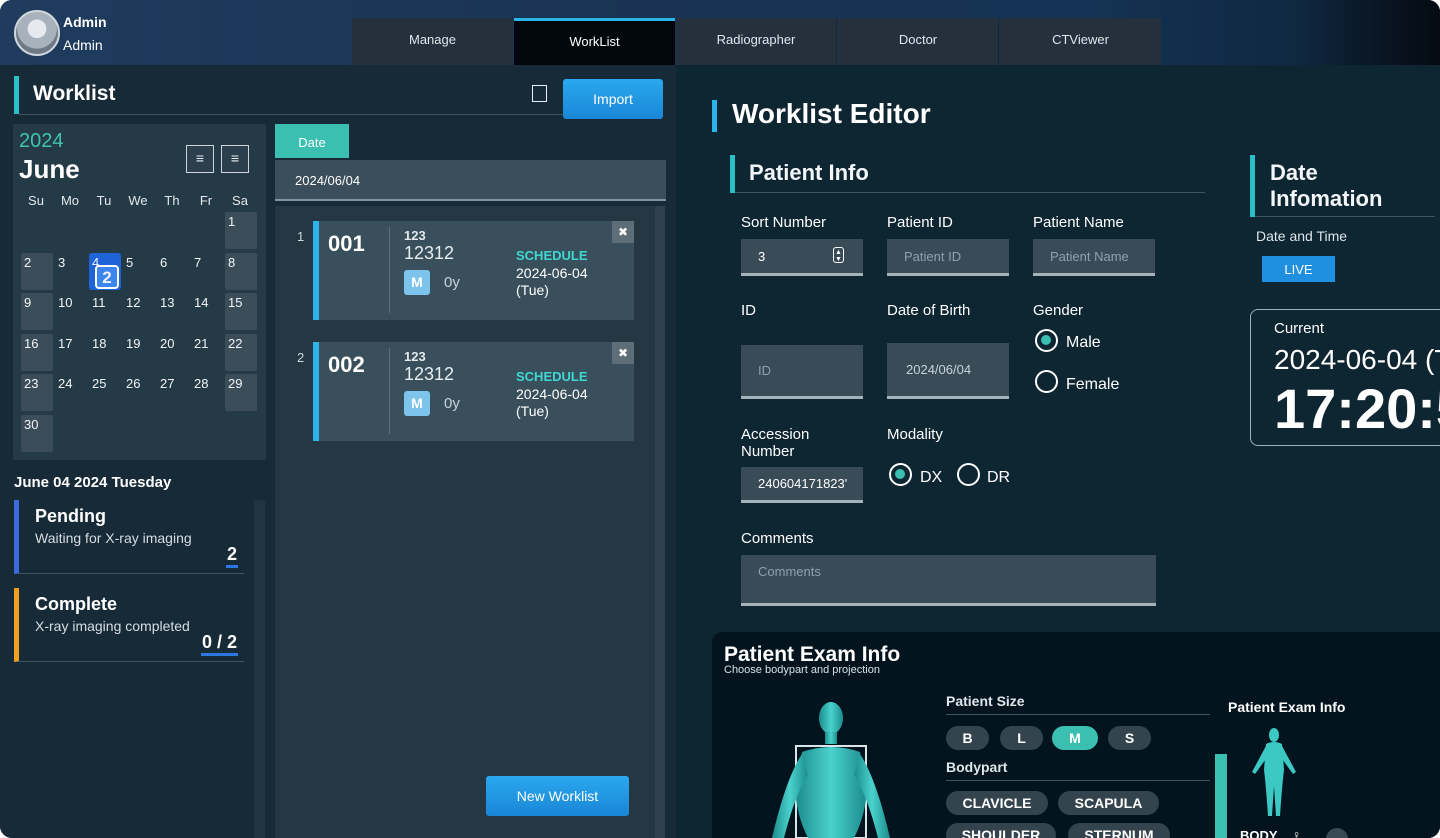 The height and width of the screenshot is (838, 1440). What do you see at coordinates (968, 474) in the screenshot?
I see `modality-dr-radio` at bounding box center [968, 474].